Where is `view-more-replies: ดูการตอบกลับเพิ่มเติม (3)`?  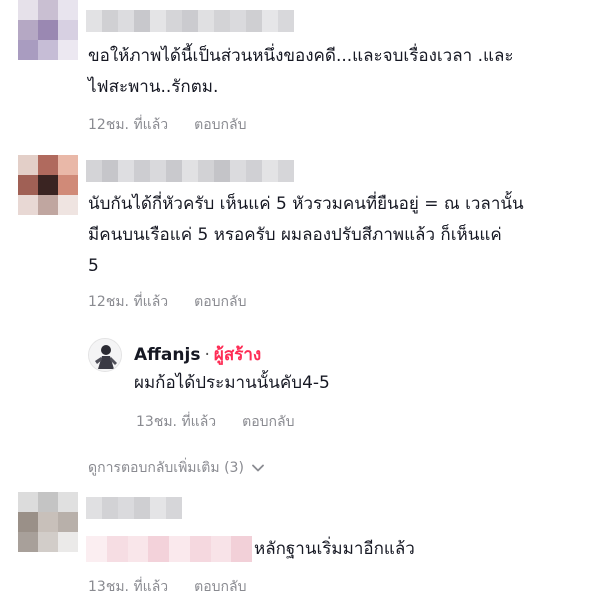
view-more-replies: ดูการตอบกลับเพิ่มเติม (3) is located at coordinates (176, 468).